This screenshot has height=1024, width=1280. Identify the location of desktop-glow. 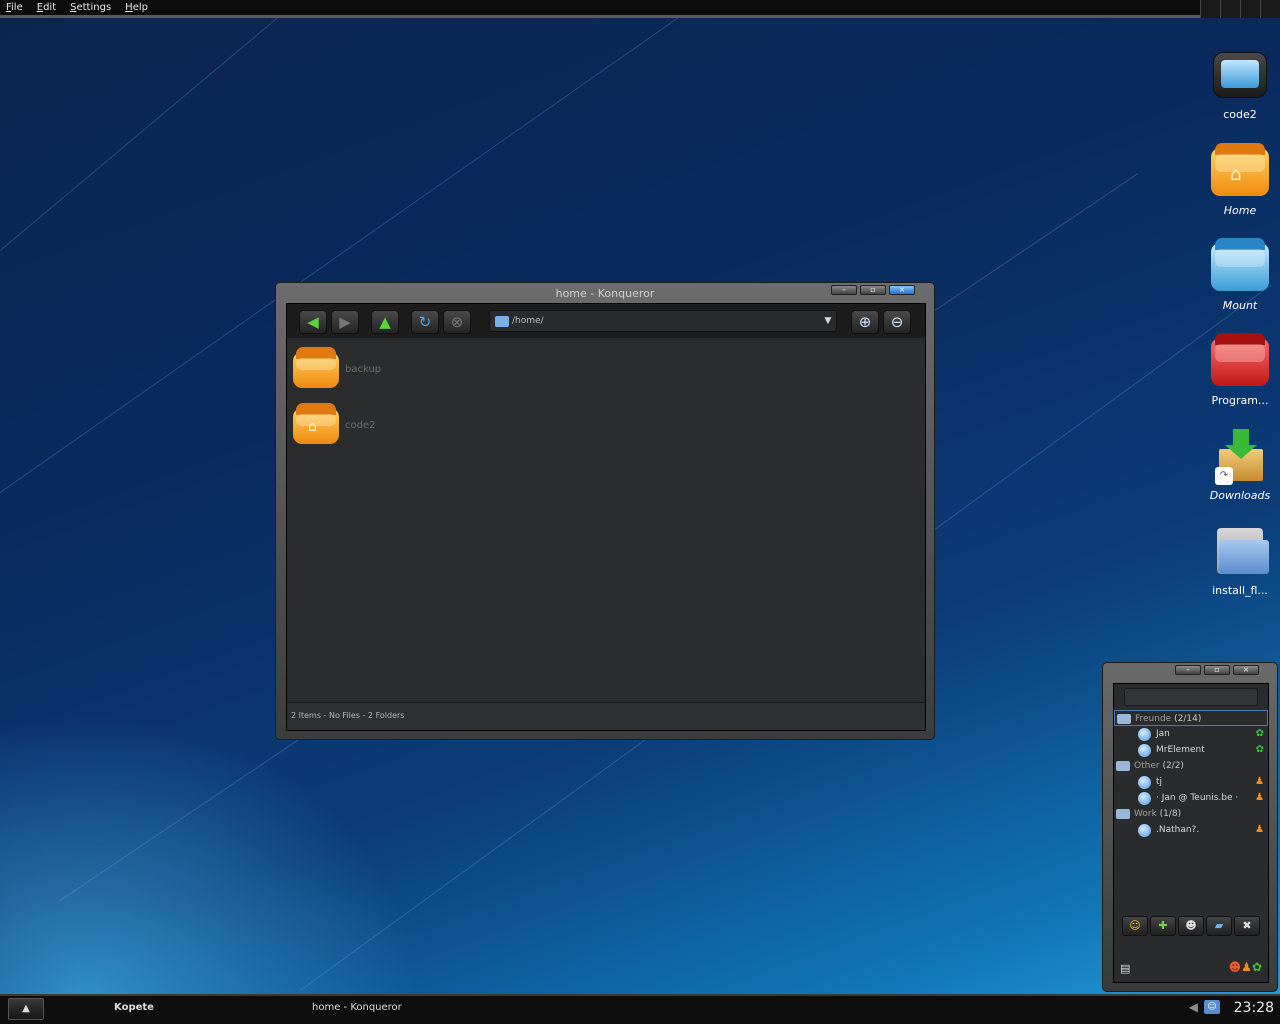
(210, 854).